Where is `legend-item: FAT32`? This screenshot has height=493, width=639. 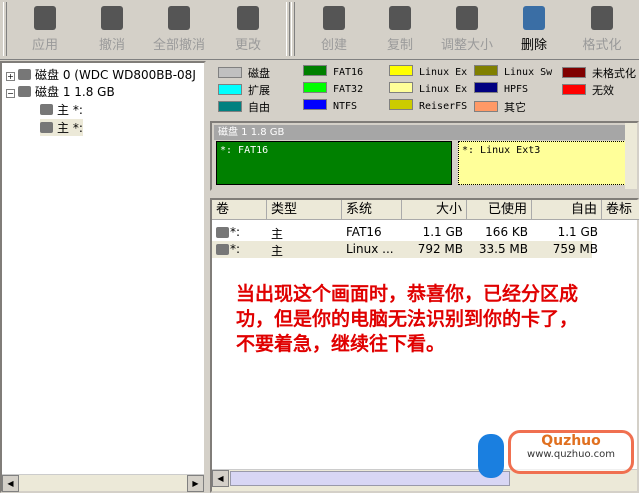
legend-item: FAT32 is located at coordinates (333, 88).